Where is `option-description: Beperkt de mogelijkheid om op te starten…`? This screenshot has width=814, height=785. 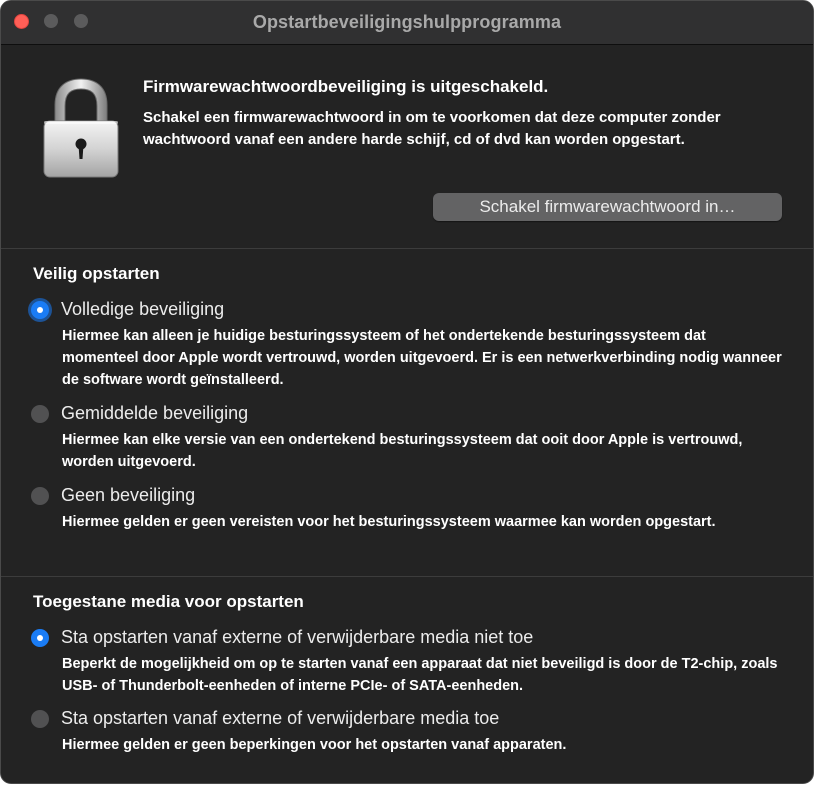
option-description: Beperkt de mogelijkheid om op te starten… is located at coordinates (420, 675).